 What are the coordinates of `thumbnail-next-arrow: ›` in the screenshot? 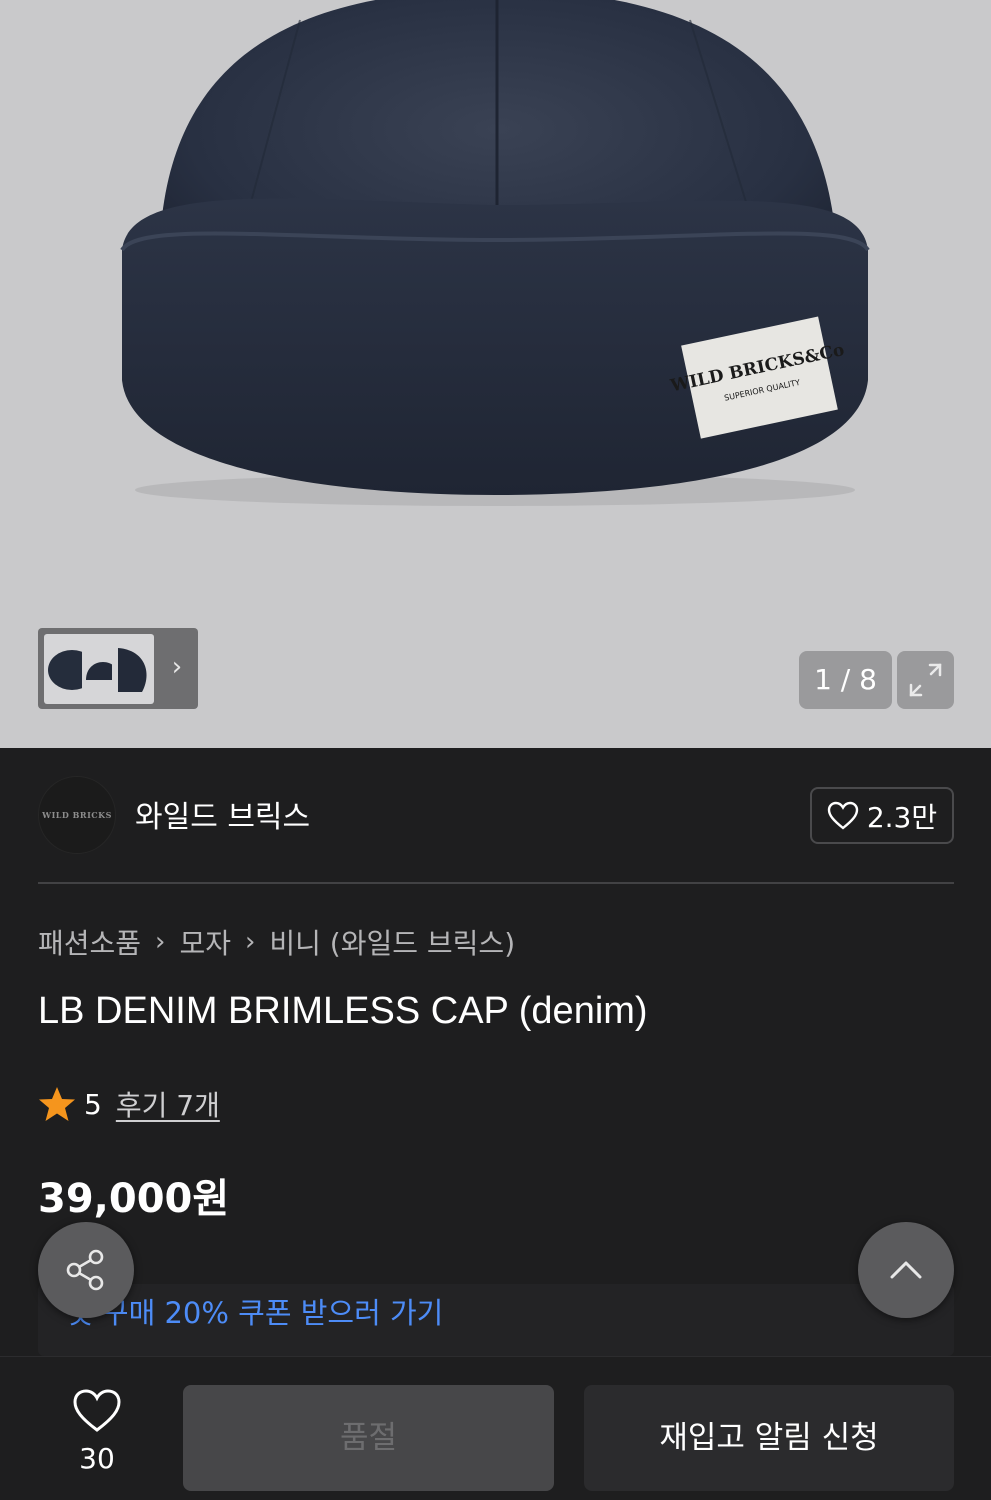 It's located at (177, 667).